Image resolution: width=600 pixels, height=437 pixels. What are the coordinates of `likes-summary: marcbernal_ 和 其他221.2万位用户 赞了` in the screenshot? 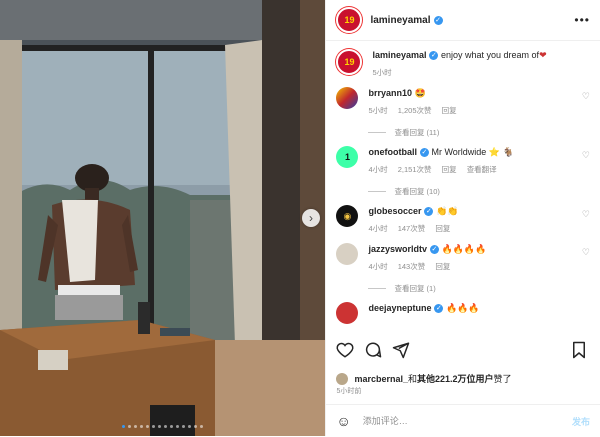 It's located at (463, 378).